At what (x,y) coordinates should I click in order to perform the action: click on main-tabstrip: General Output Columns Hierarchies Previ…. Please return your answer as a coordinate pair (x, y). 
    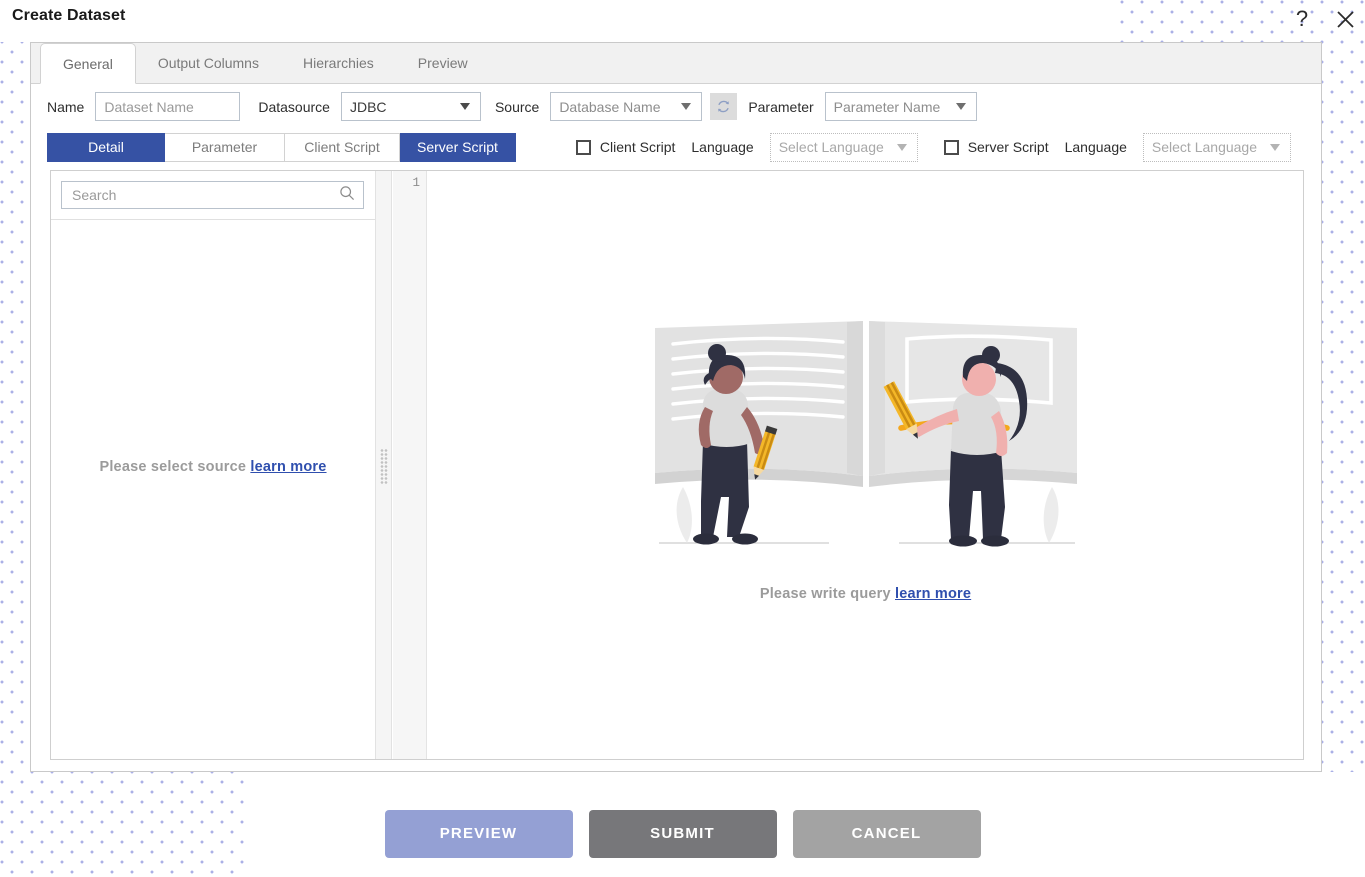
    Looking at the image, I should click on (676, 63).